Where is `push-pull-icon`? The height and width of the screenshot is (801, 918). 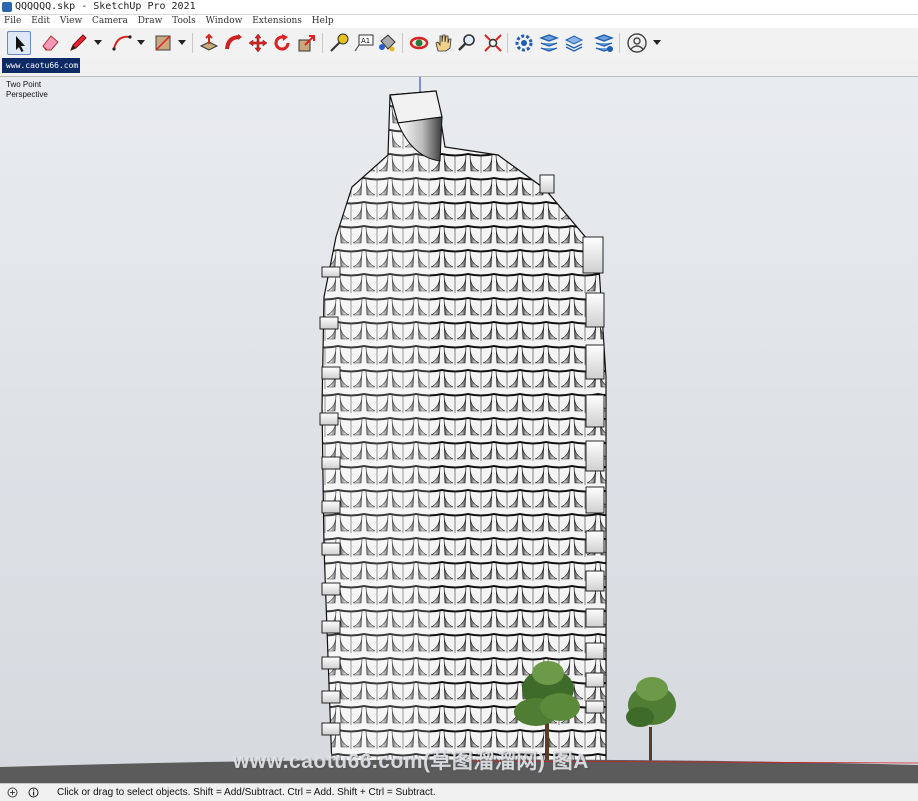 push-pull-icon is located at coordinates (209, 42).